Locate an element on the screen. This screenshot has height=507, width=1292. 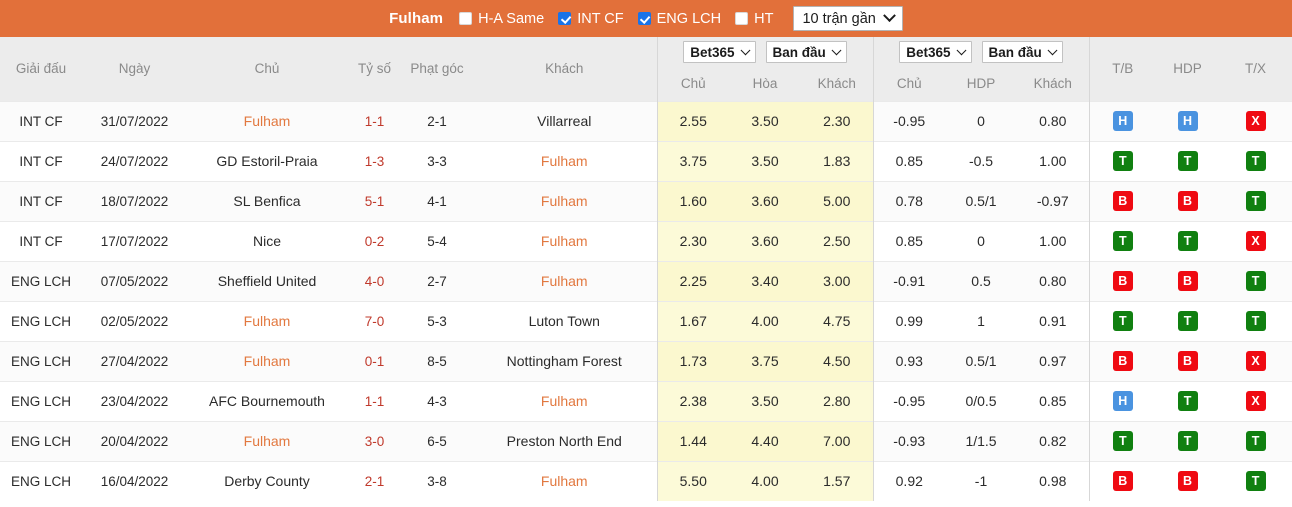
checkbox-eng-lch is located at coordinates (644, 18).